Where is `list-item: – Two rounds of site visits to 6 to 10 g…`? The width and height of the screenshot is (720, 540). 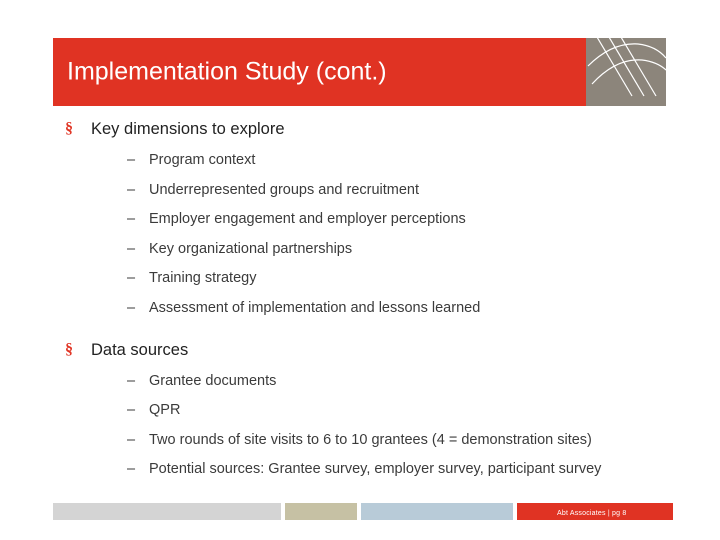
list-item: – Two rounds of site visits to 6 to 10 g… is located at coordinates (363, 440).